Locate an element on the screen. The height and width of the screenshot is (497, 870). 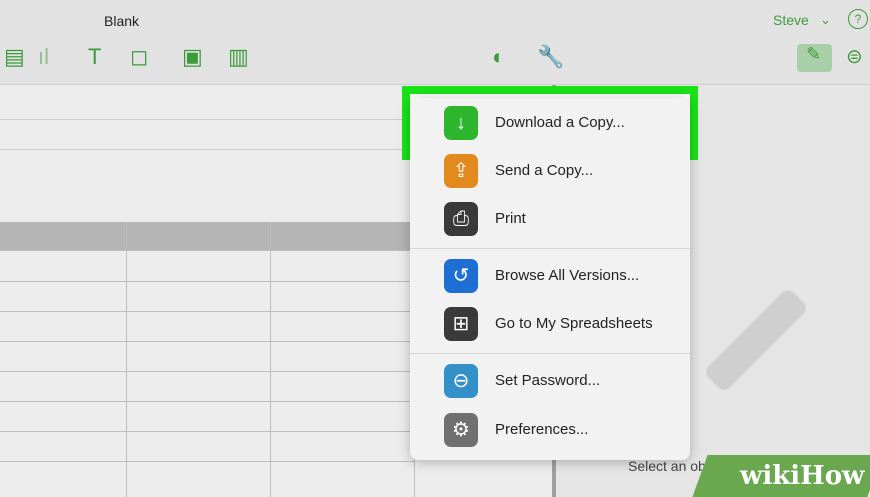
wrench-icon: 🔧 is located at coordinates (550, 57).